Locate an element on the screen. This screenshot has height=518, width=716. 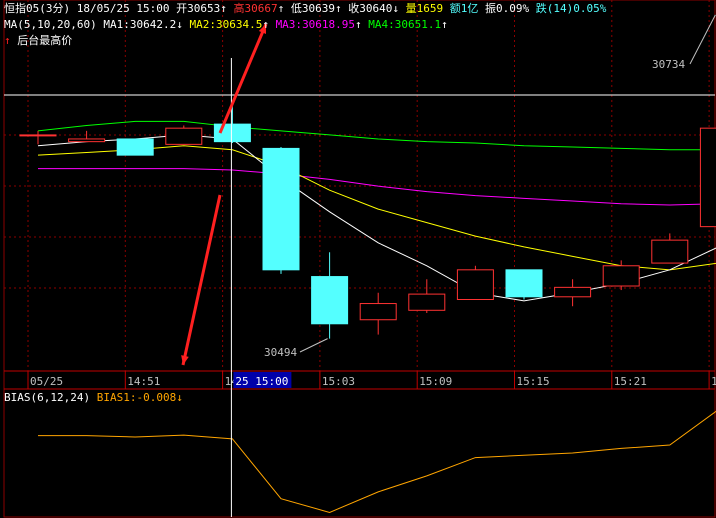
open-label: 开 is located at coordinates (182, 8).